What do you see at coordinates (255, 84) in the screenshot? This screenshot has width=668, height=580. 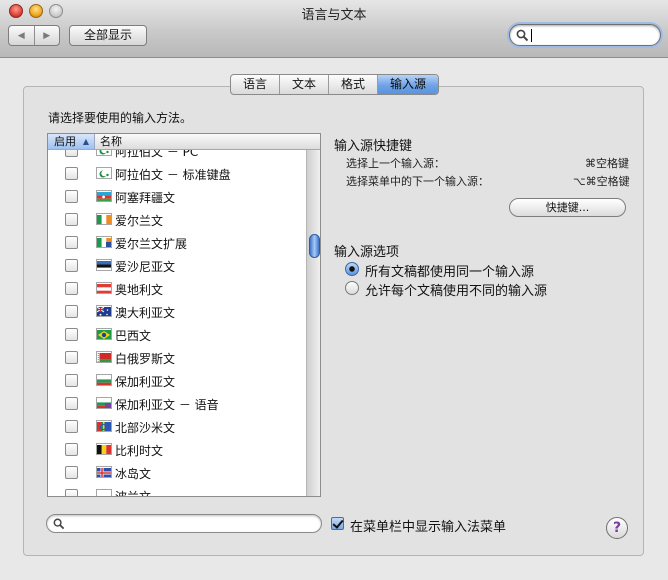 I see `tab-language: 语言` at bounding box center [255, 84].